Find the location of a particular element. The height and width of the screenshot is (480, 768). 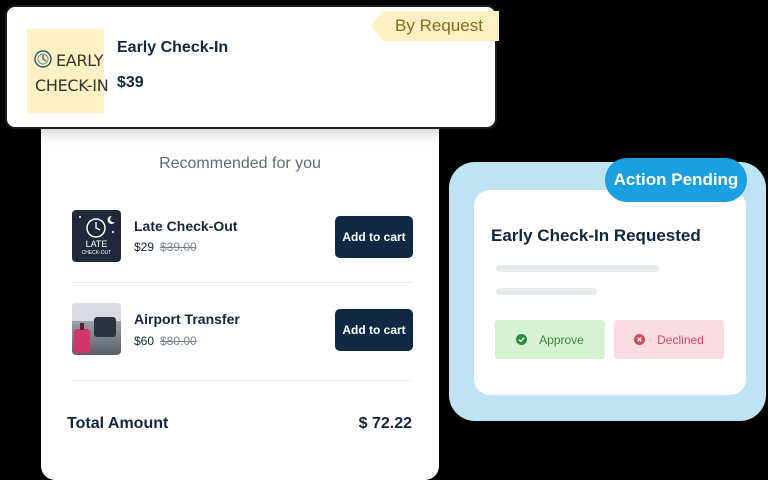

item-name: Airport Transfer is located at coordinates (187, 319).